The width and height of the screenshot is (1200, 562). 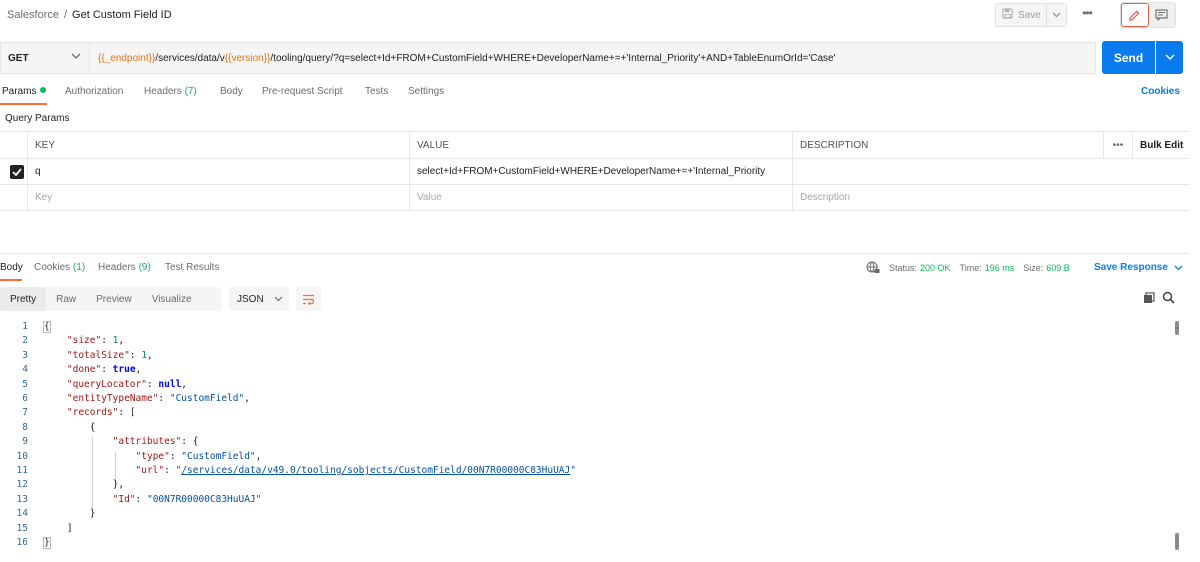 What do you see at coordinates (259, 299) in the screenshot?
I see `format-select: JSON` at bounding box center [259, 299].